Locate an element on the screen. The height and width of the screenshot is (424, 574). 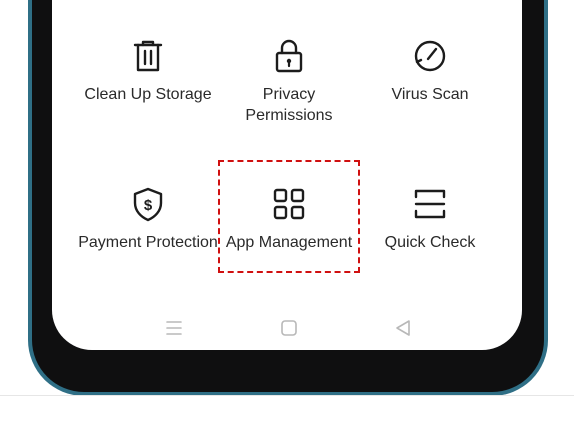
payment-protection-tile: $ Payment Protection is located at coordinates (148, 241).